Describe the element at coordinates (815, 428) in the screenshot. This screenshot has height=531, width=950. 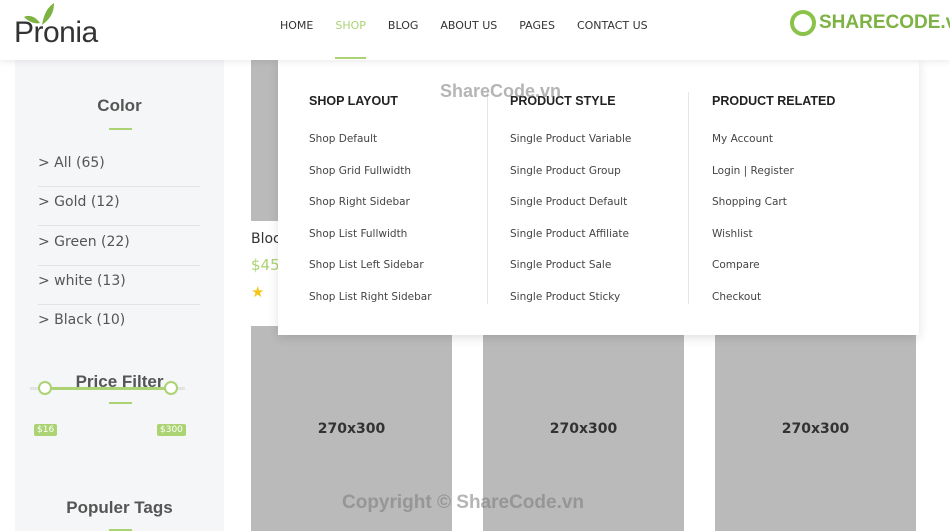
I see `product-image: 270x300` at that location.